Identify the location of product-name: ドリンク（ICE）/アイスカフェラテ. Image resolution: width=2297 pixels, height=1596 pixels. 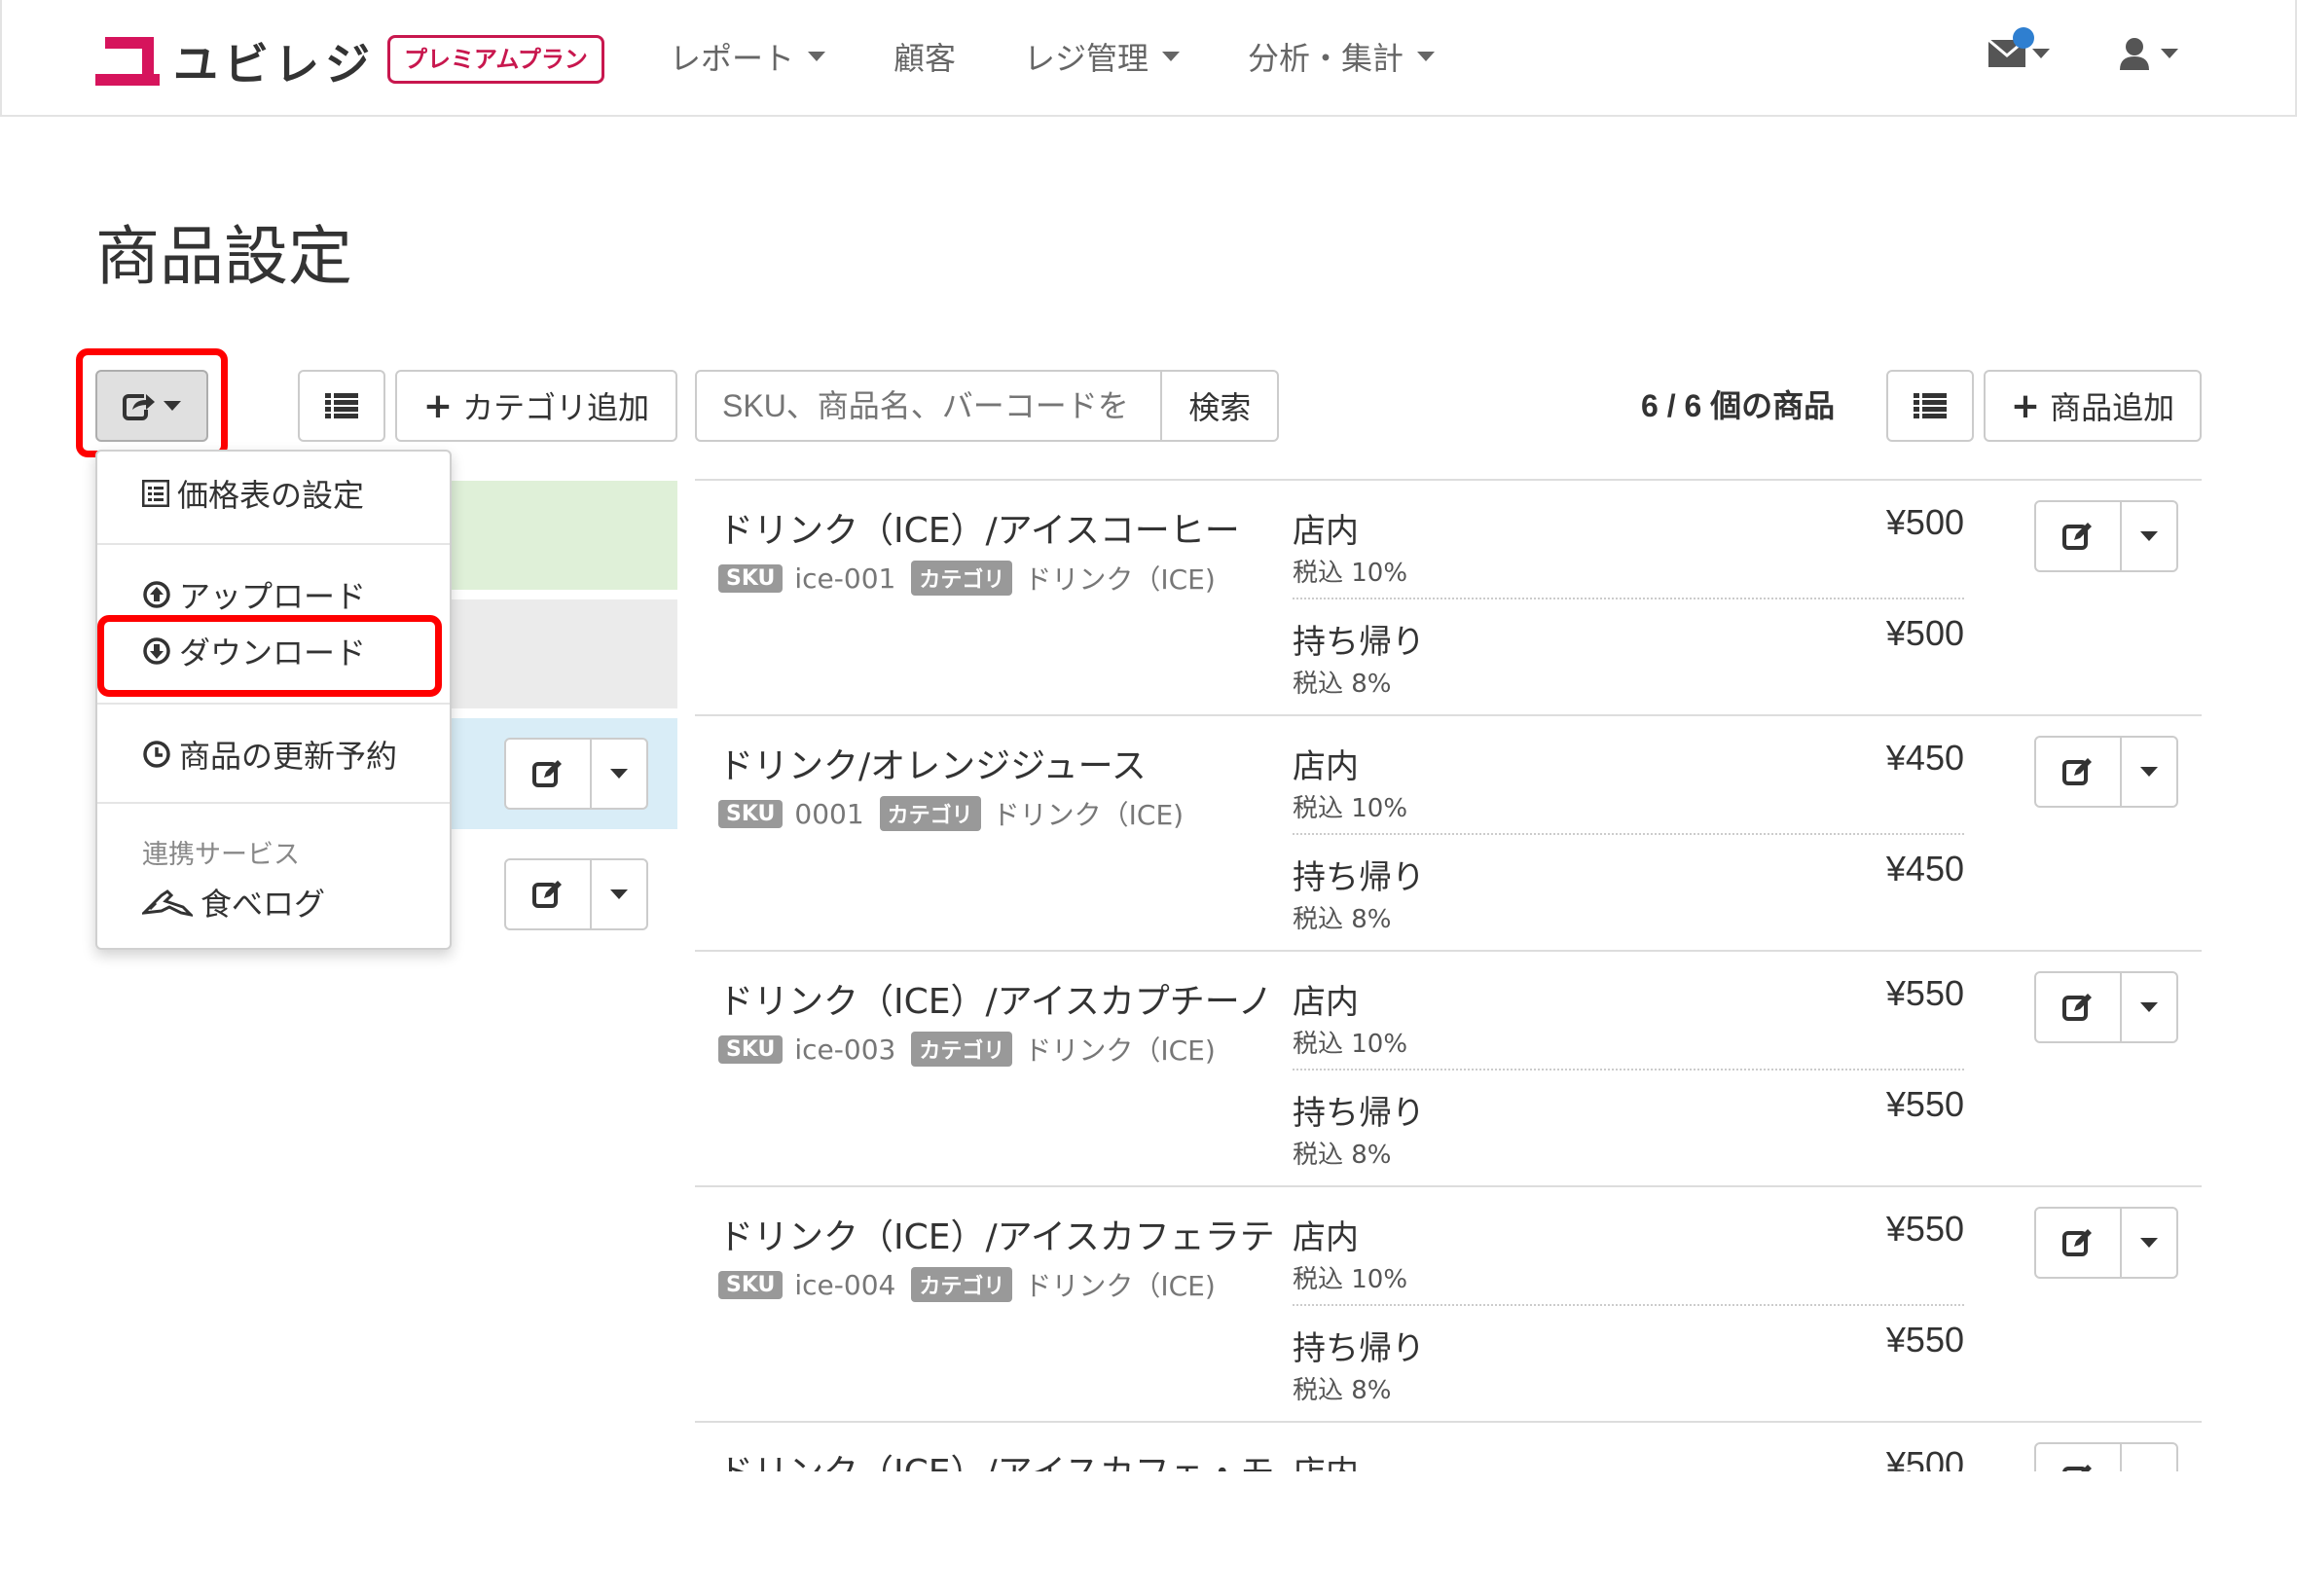
(996, 1237).